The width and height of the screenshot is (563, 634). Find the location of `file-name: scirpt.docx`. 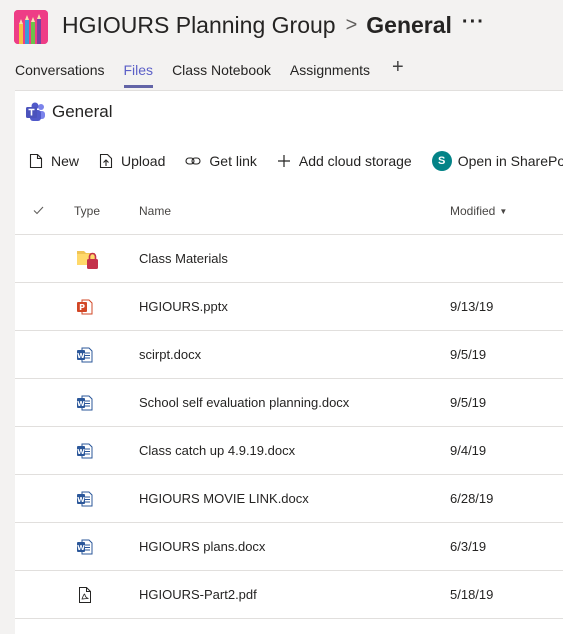

file-name: scirpt.docx is located at coordinates (294, 354).